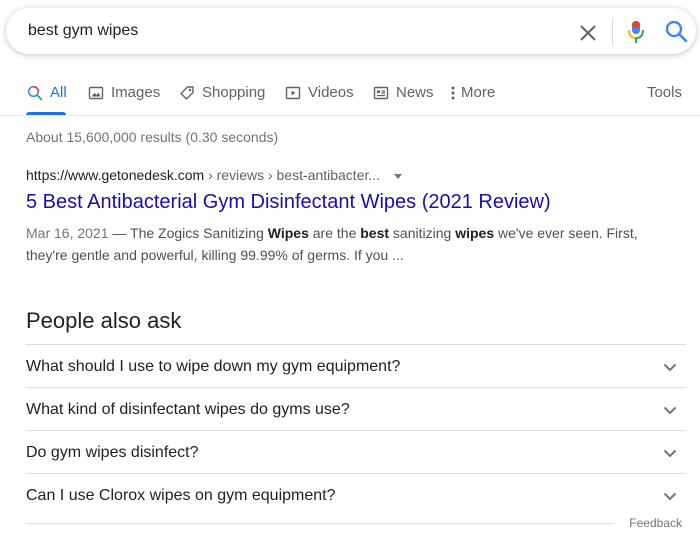 This screenshot has height=538, width=700. I want to click on tab-label: Shopping, so click(234, 92).